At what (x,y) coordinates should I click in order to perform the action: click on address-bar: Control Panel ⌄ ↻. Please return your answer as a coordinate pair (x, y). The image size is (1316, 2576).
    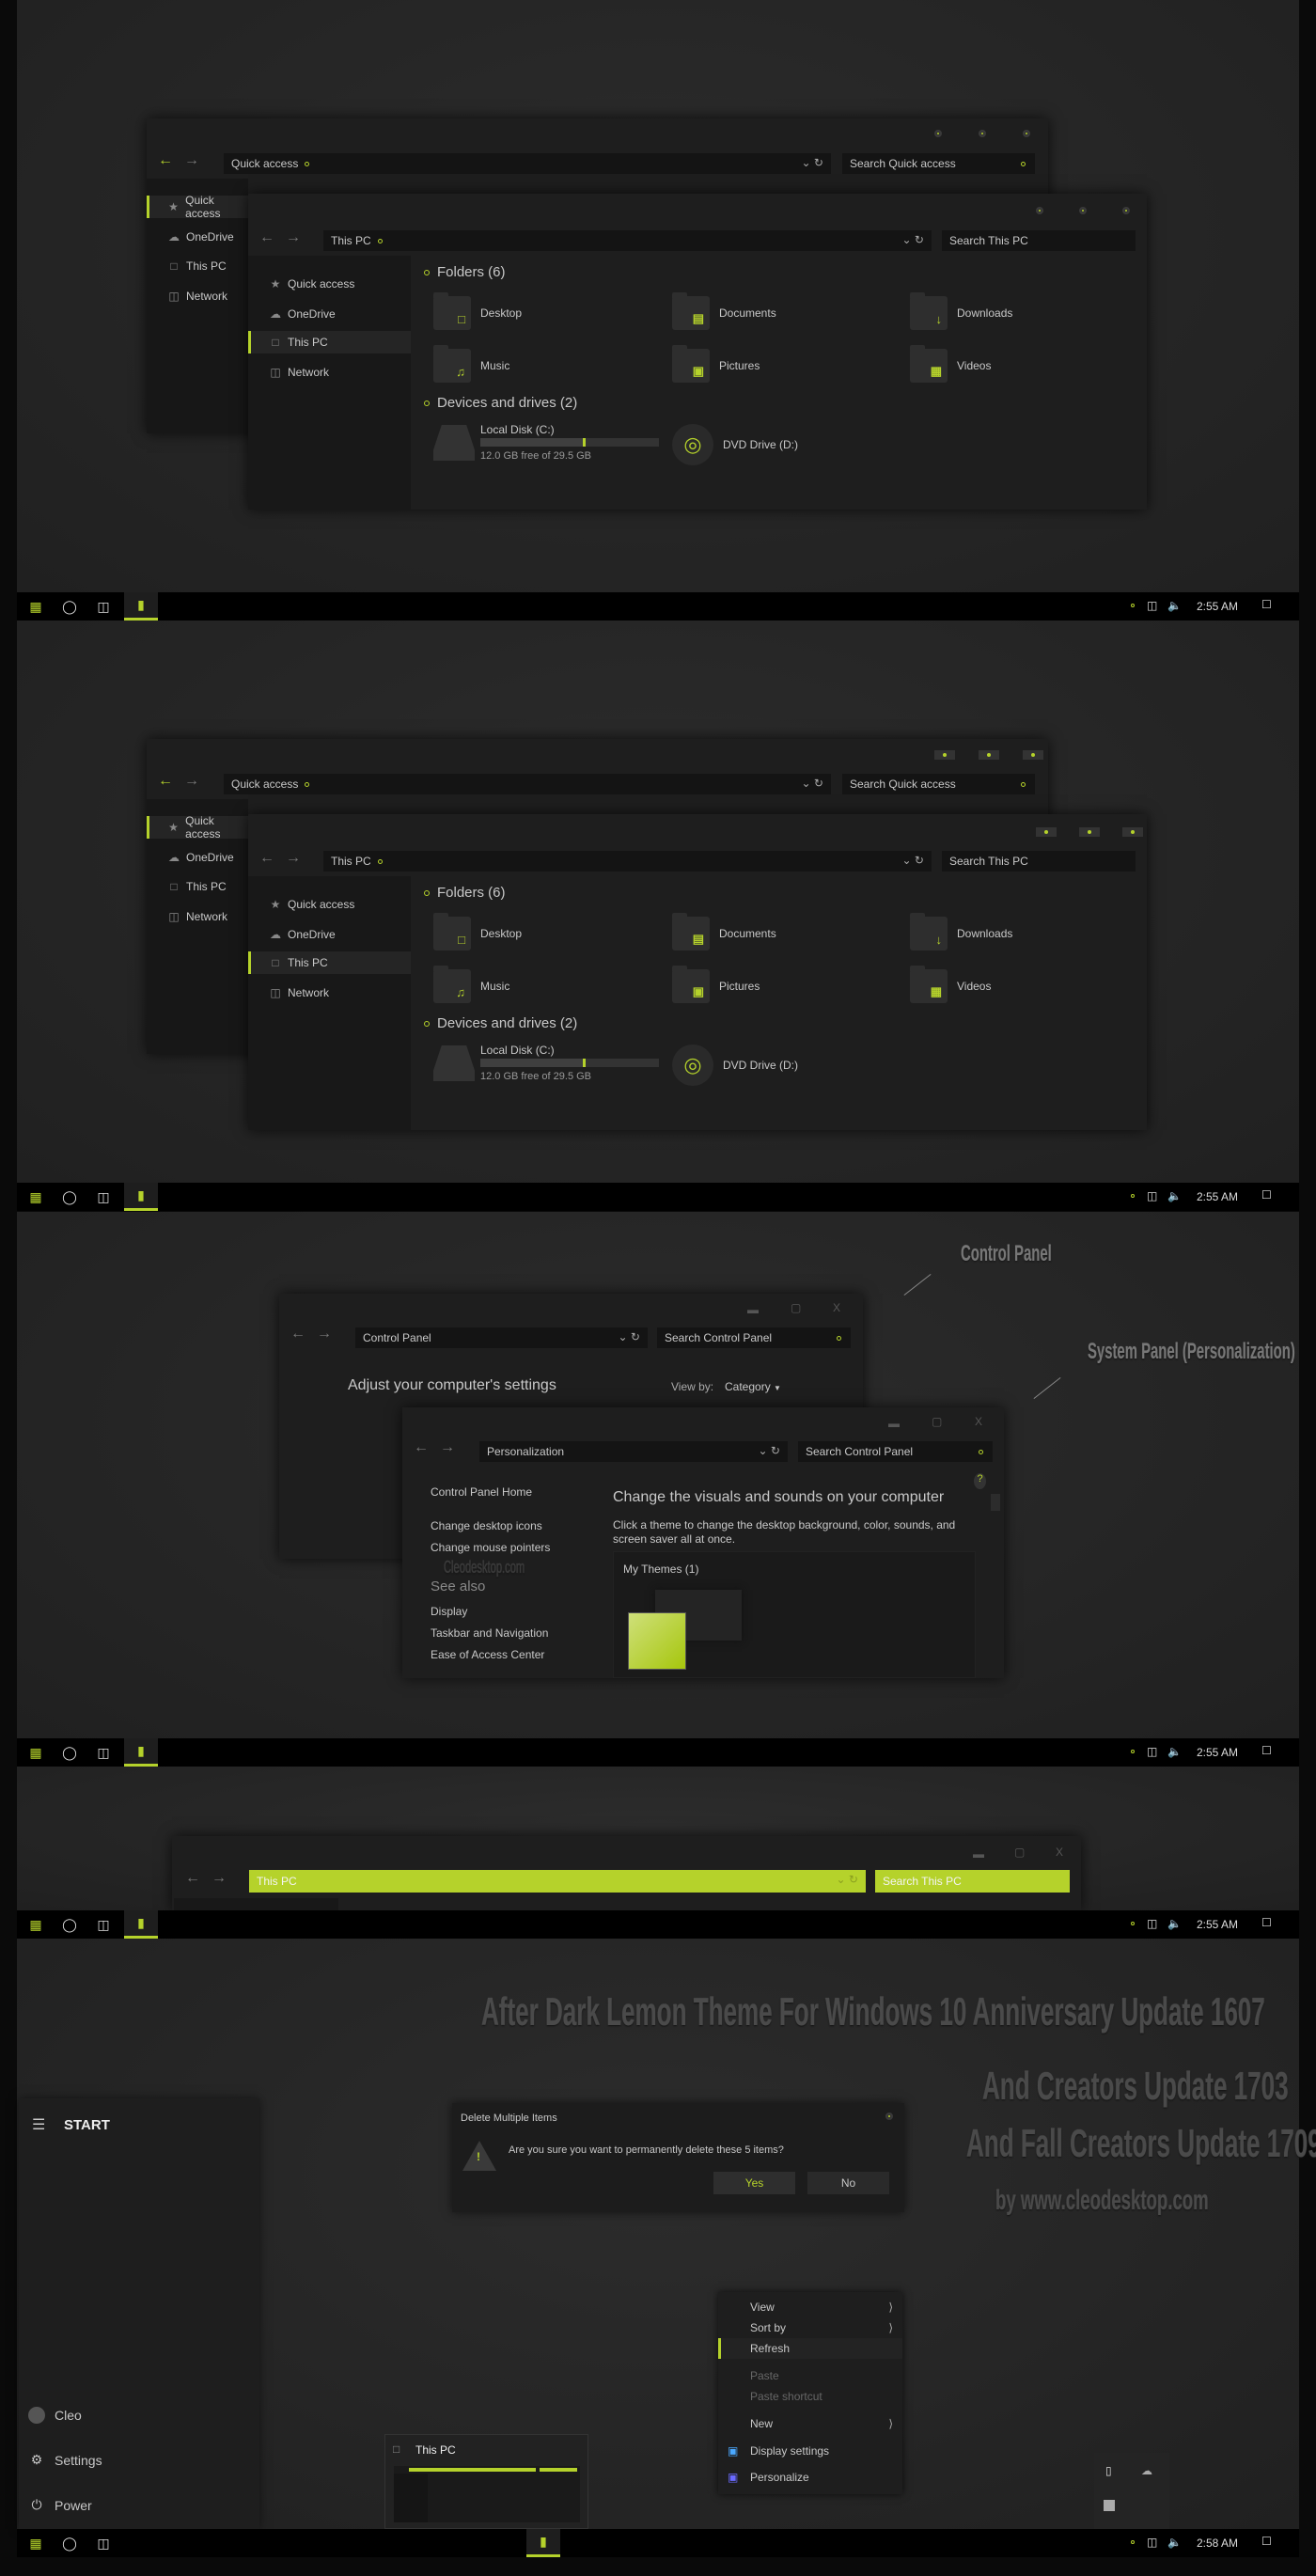
    Looking at the image, I should click on (501, 1338).